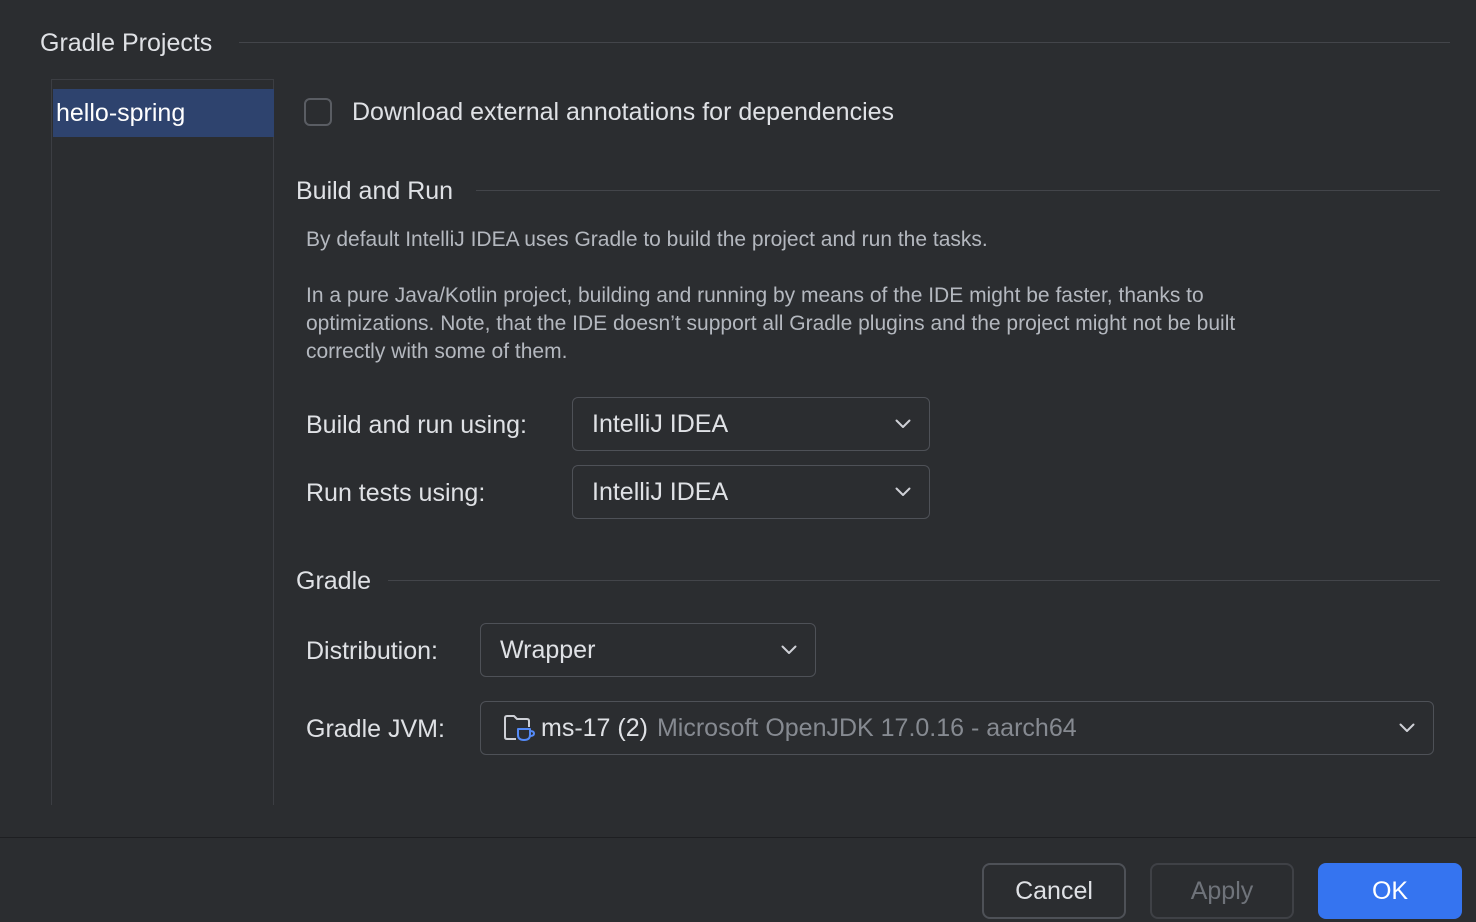  I want to click on build-and-run-using-label: Build and run using:, so click(416, 425).